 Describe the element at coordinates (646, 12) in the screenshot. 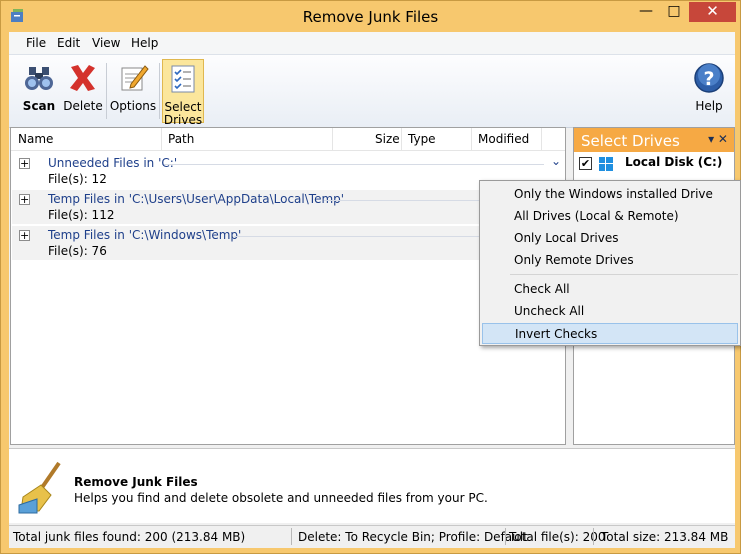

I see `minimize-button: —` at that location.